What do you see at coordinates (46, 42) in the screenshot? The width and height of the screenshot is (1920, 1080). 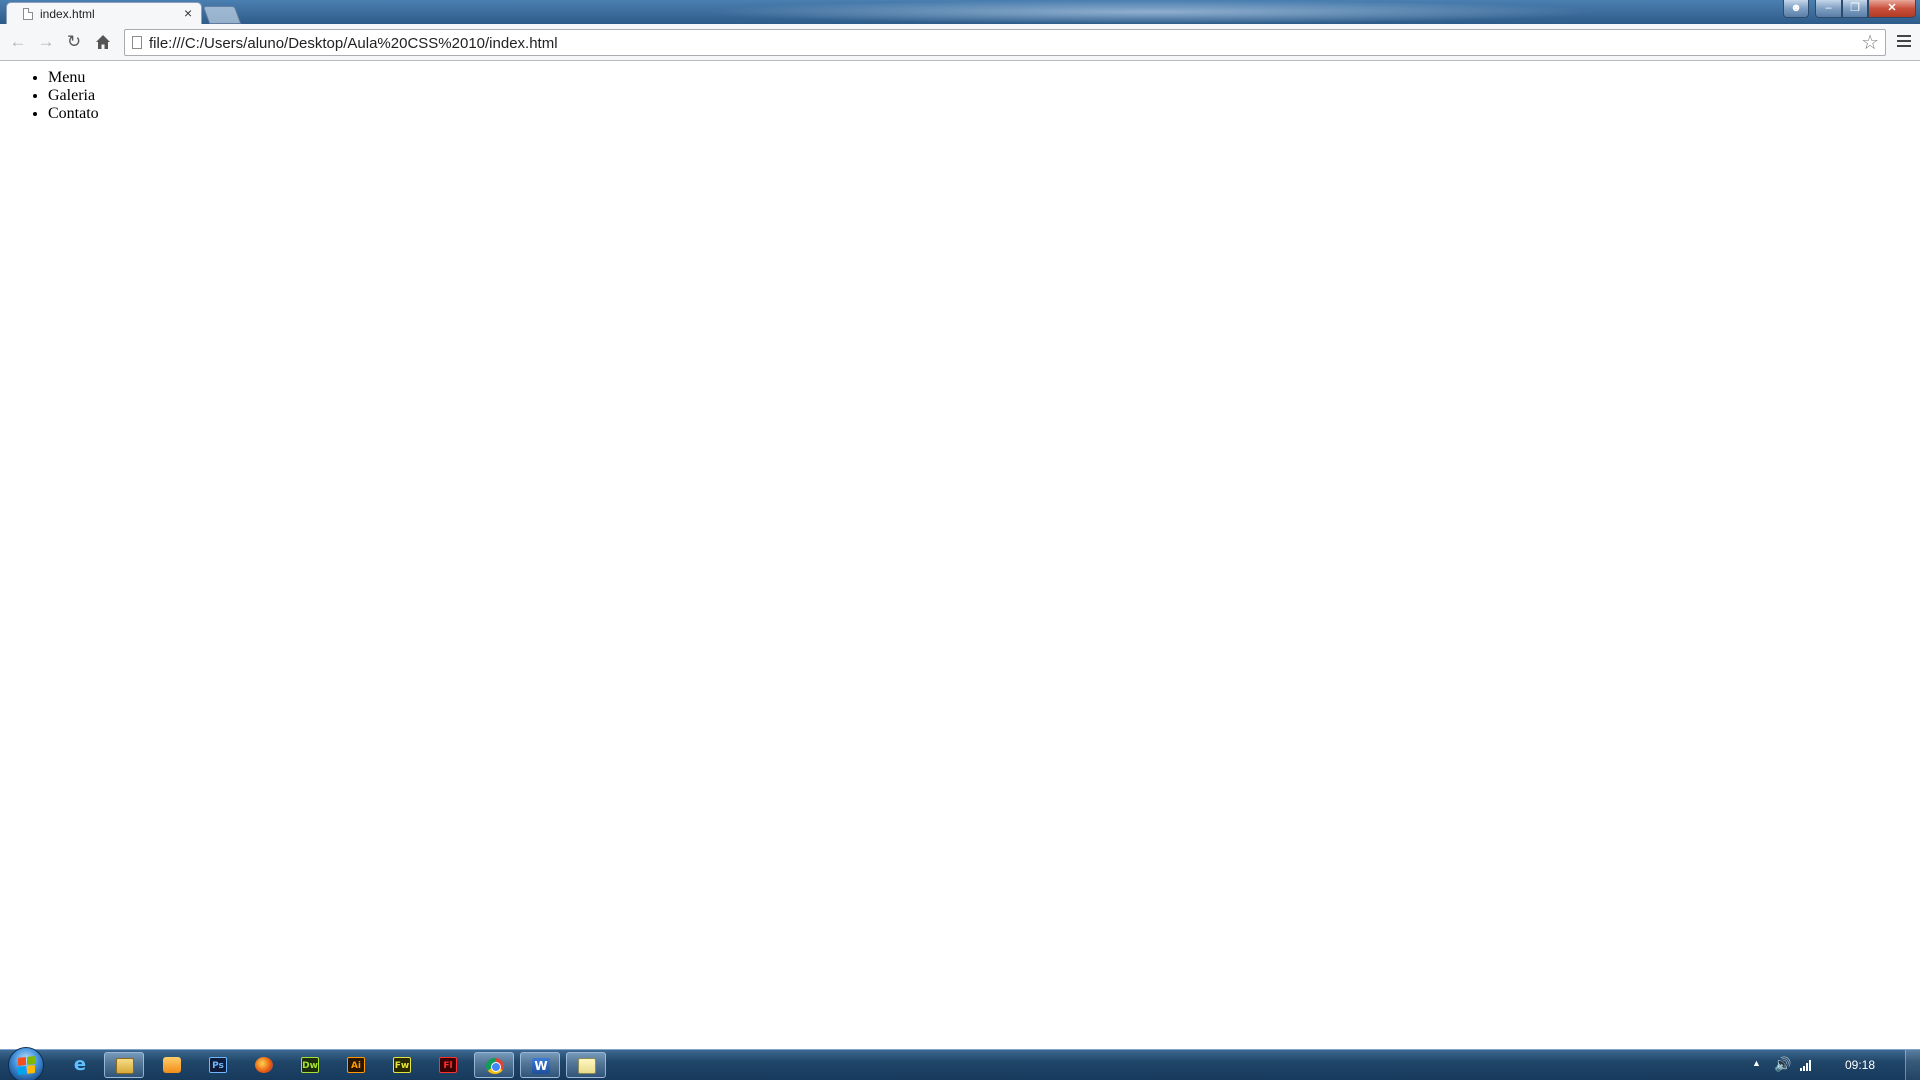 I see `forward-arrow-icon: →` at bounding box center [46, 42].